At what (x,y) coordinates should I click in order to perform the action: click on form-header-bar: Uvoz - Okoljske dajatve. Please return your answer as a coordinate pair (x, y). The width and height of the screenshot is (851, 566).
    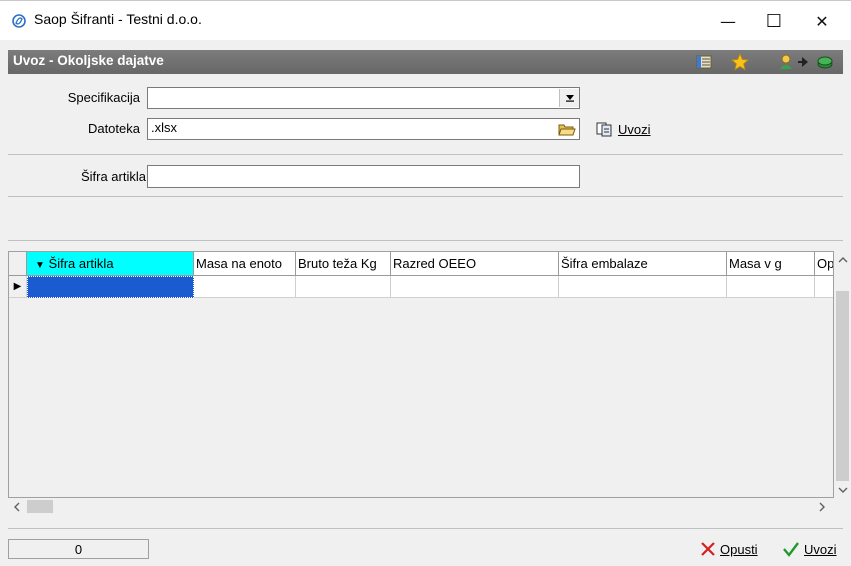
    Looking at the image, I should click on (425, 62).